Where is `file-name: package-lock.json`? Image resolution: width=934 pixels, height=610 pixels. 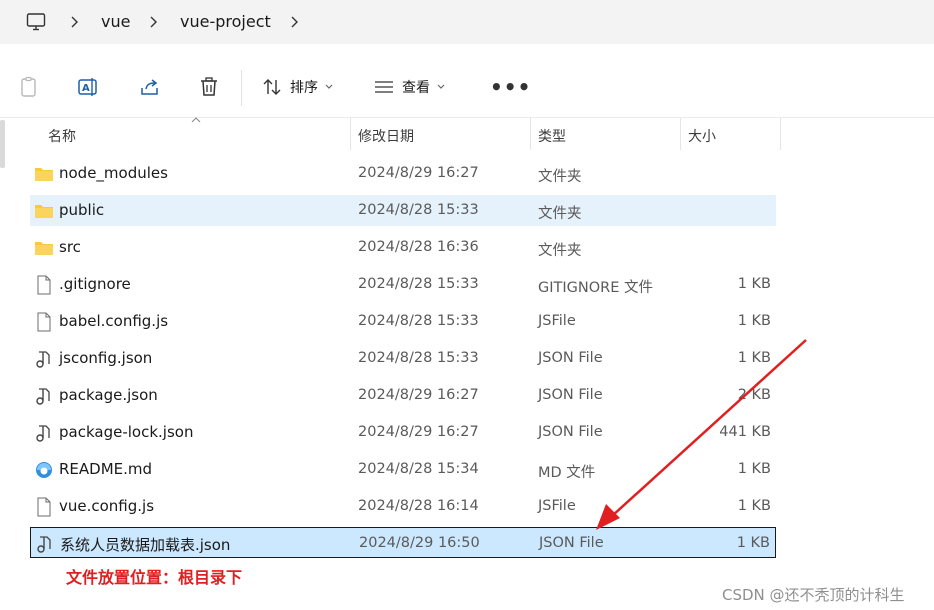
file-name: package-lock.json is located at coordinates (126, 432).